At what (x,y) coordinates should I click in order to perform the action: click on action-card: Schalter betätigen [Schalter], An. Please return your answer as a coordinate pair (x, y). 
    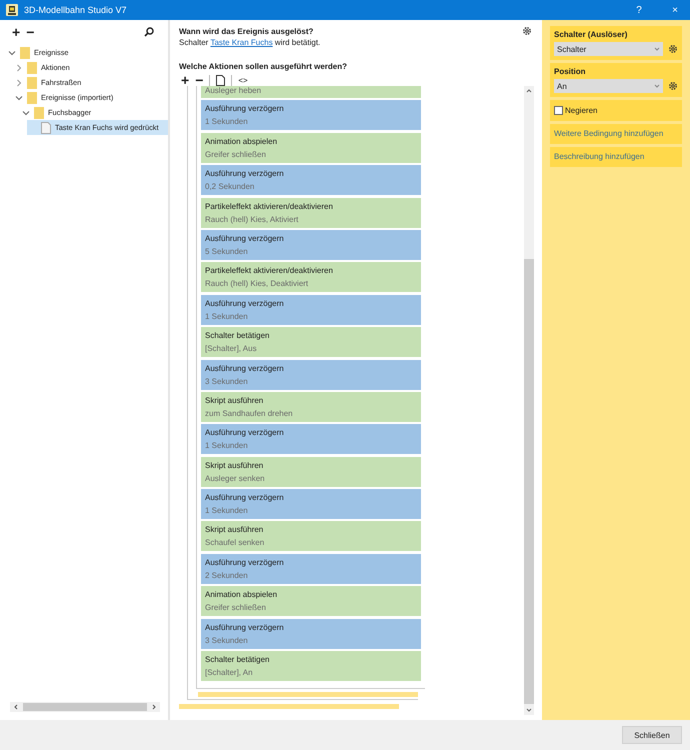
    Looking at the image, I should click on (311, 666).